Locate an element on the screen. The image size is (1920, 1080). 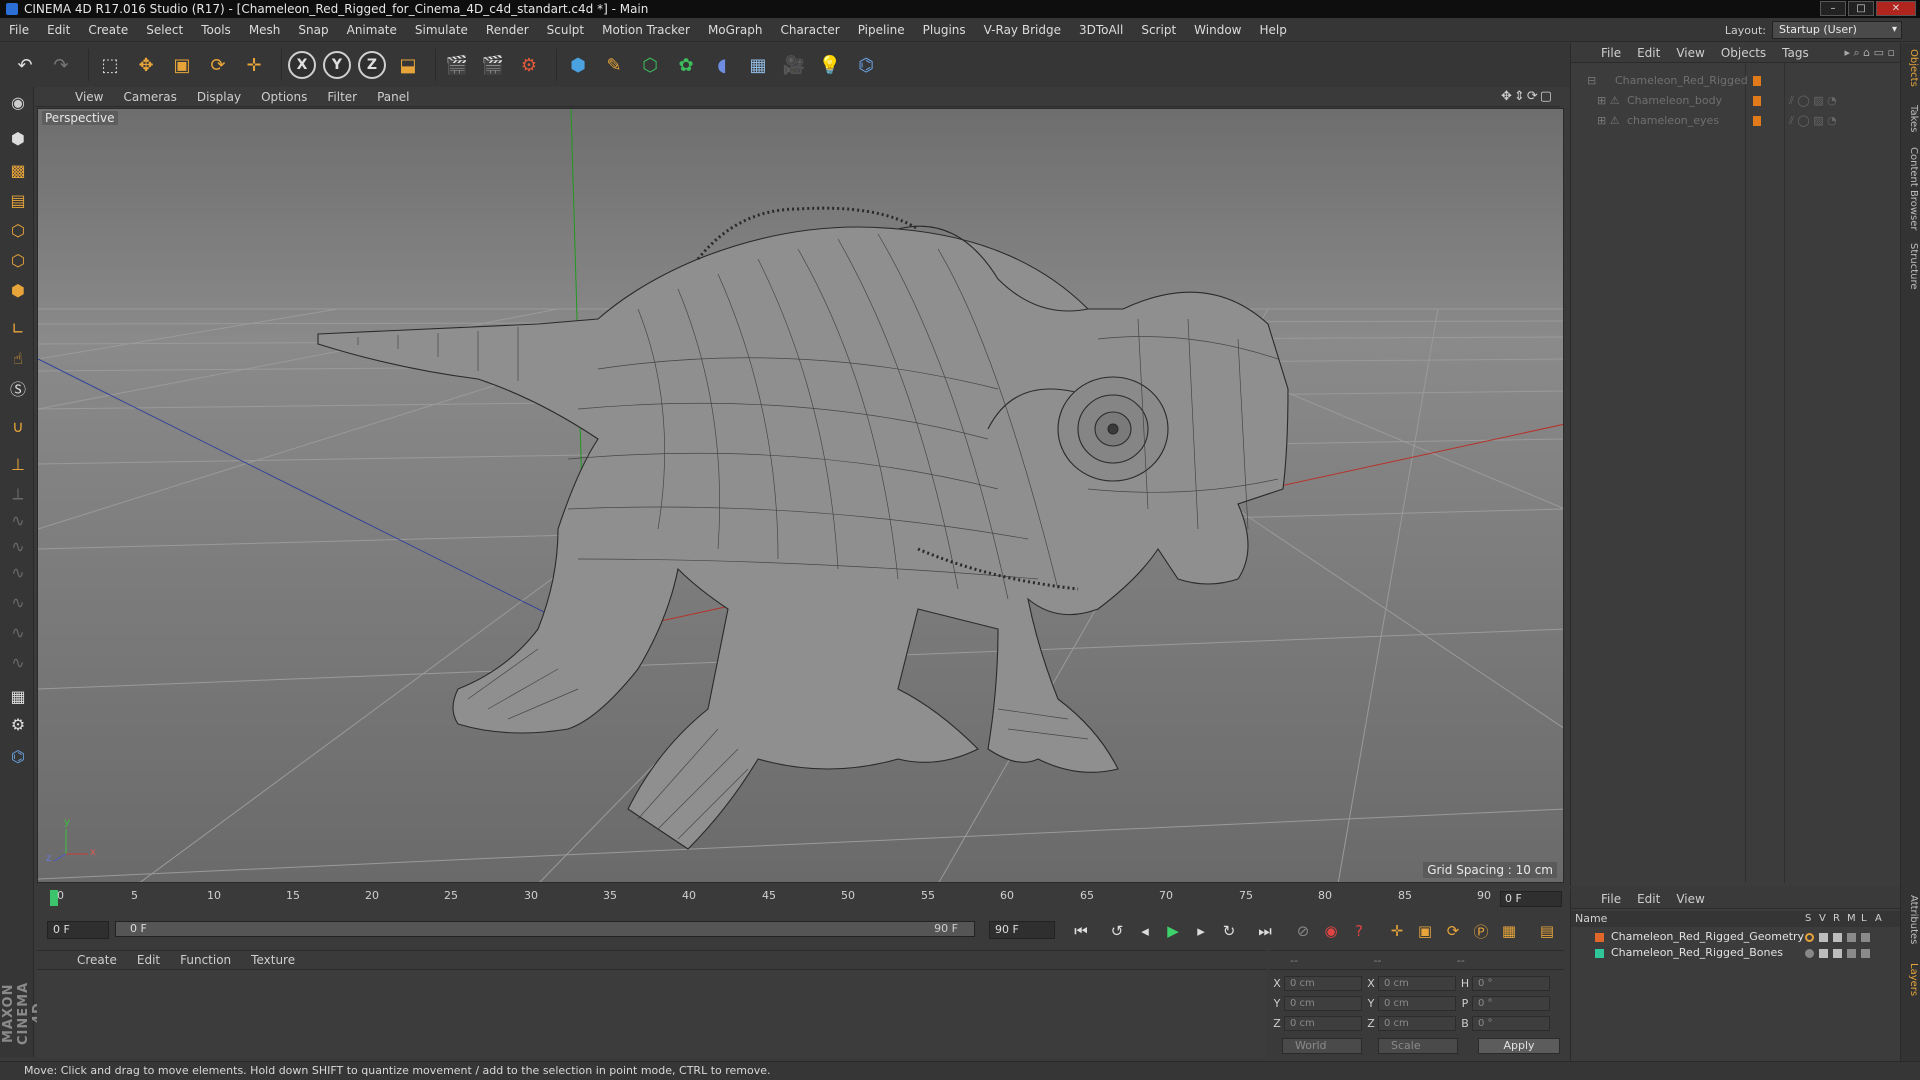
undo-icon: ↶ is located at coordinates (25, 65).